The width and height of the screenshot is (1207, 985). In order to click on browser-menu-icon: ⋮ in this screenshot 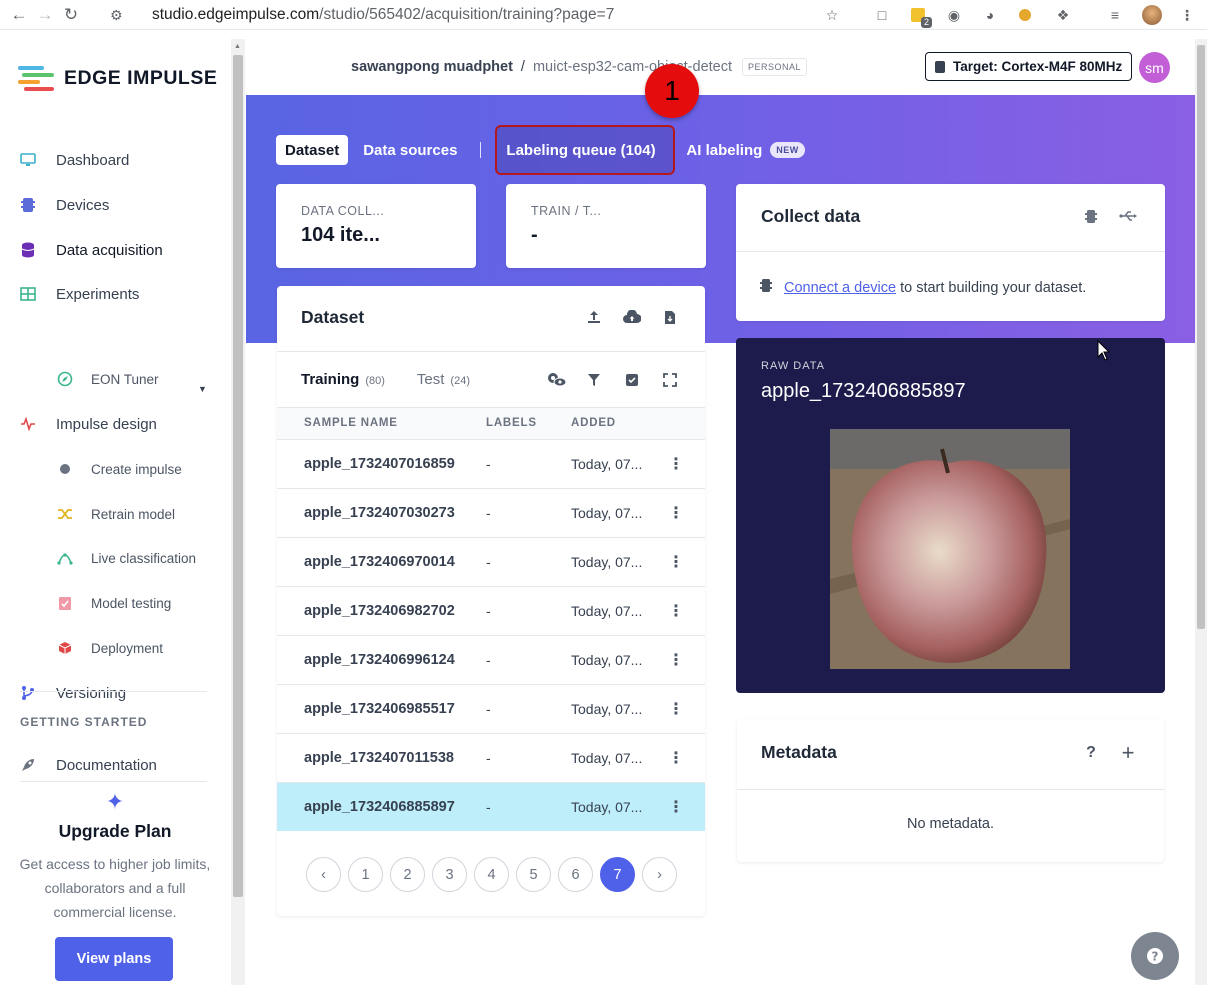, I will do `click(1187, 15)`.